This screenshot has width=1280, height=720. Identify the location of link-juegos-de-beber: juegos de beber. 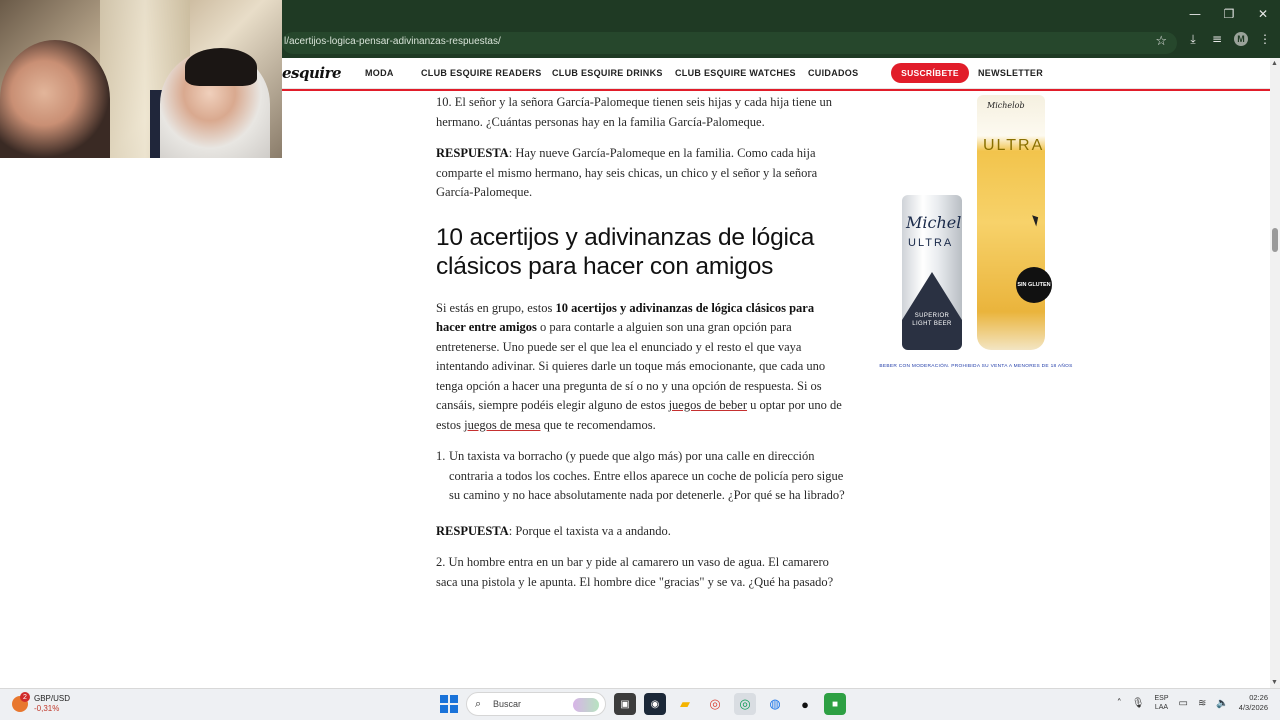
(708, 405).